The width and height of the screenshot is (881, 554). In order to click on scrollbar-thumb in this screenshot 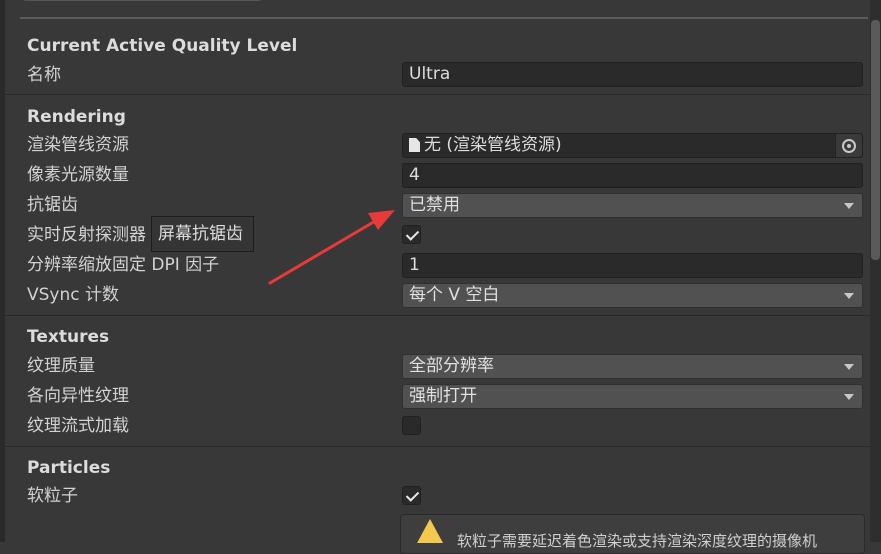, I will do `click(875, 140)`.